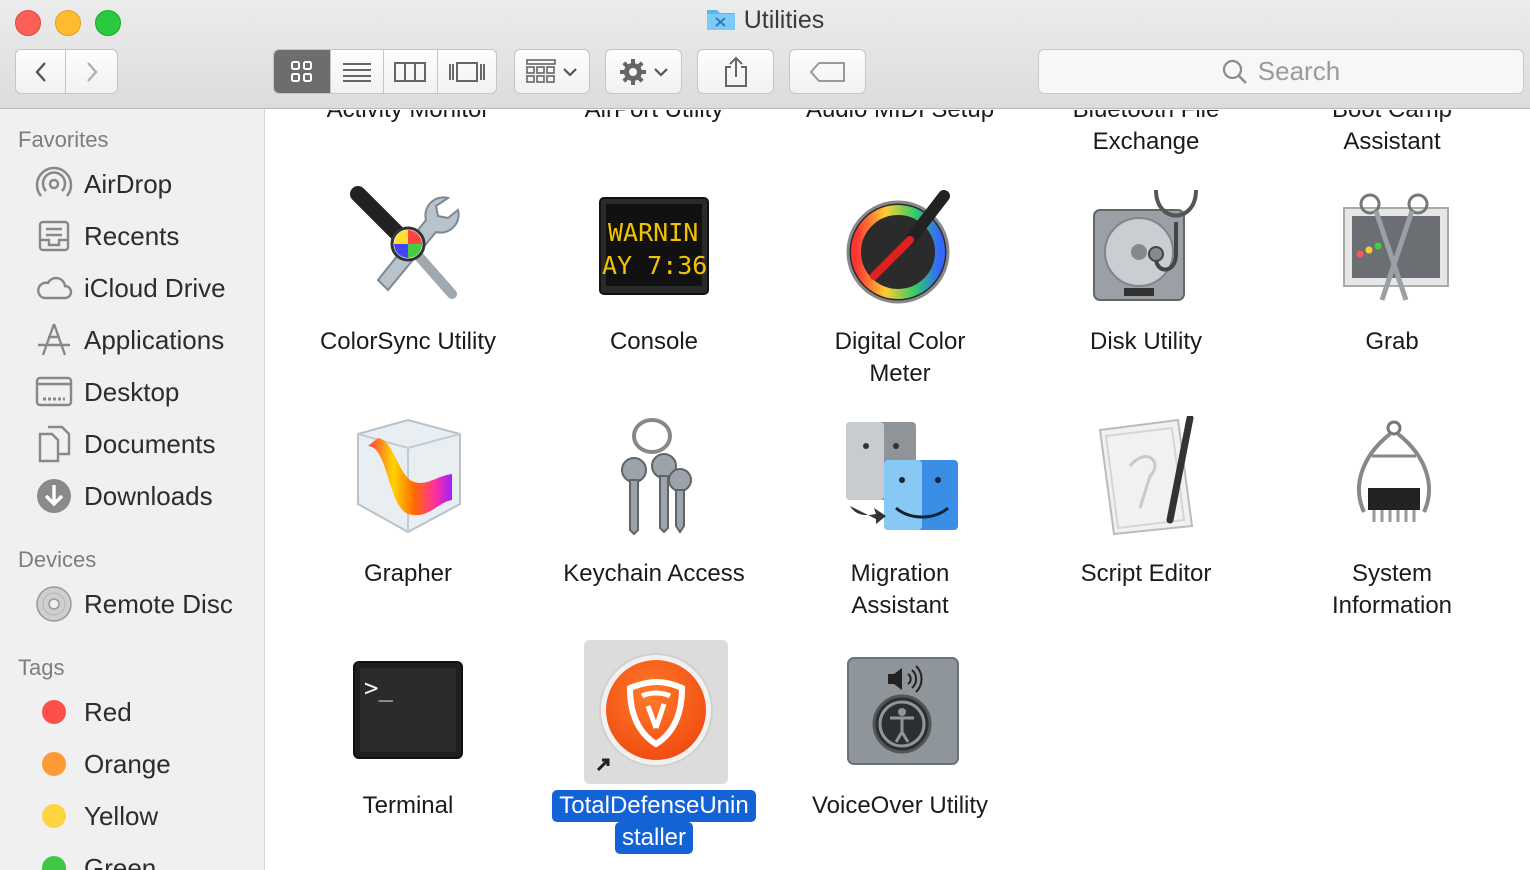 The image size is (1530, 870). Describe the element at coordinates (302, 71) in the screenshot. I see `icon-view-button` at that location.